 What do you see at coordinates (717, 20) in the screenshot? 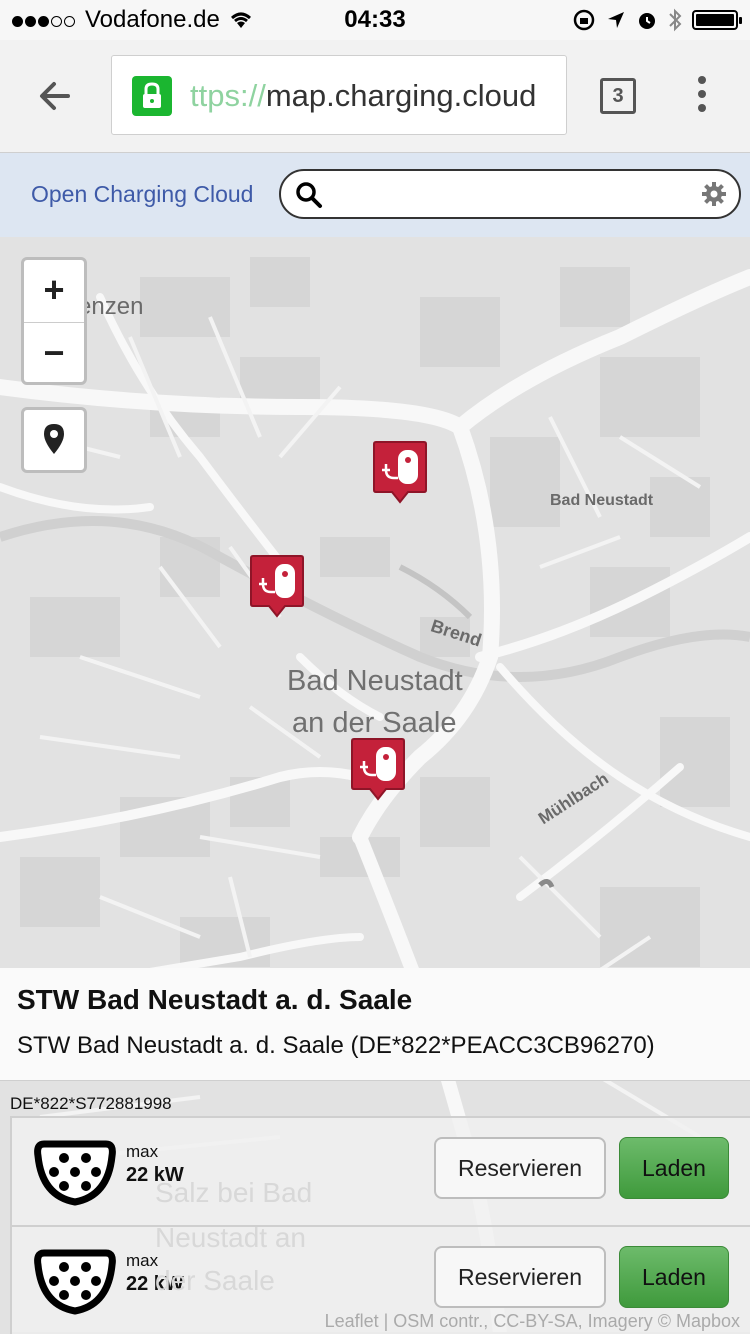
I see `battery-icon` at bounding box center [717, 20].